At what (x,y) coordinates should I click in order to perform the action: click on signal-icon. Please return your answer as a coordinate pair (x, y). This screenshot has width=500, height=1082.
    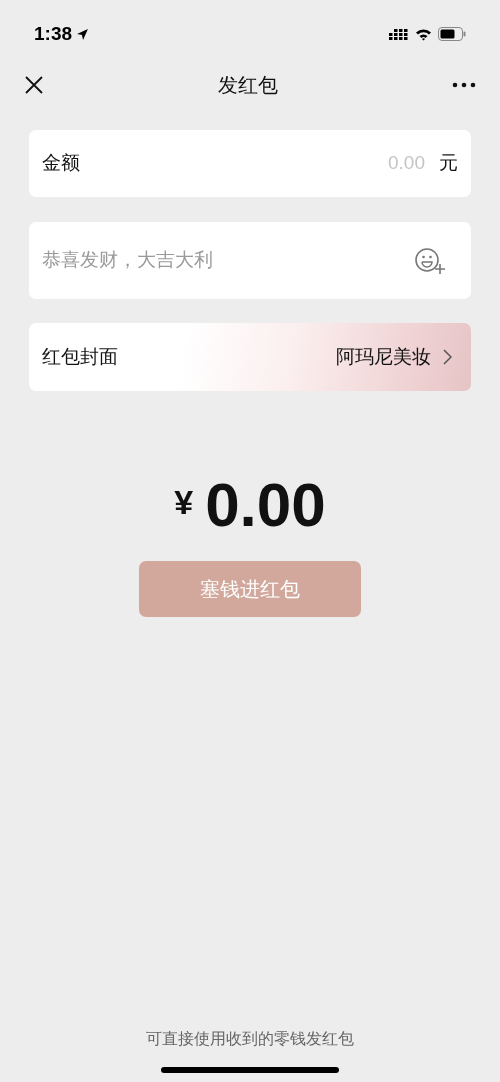
    Looking at the image, I should click on (399, 34).